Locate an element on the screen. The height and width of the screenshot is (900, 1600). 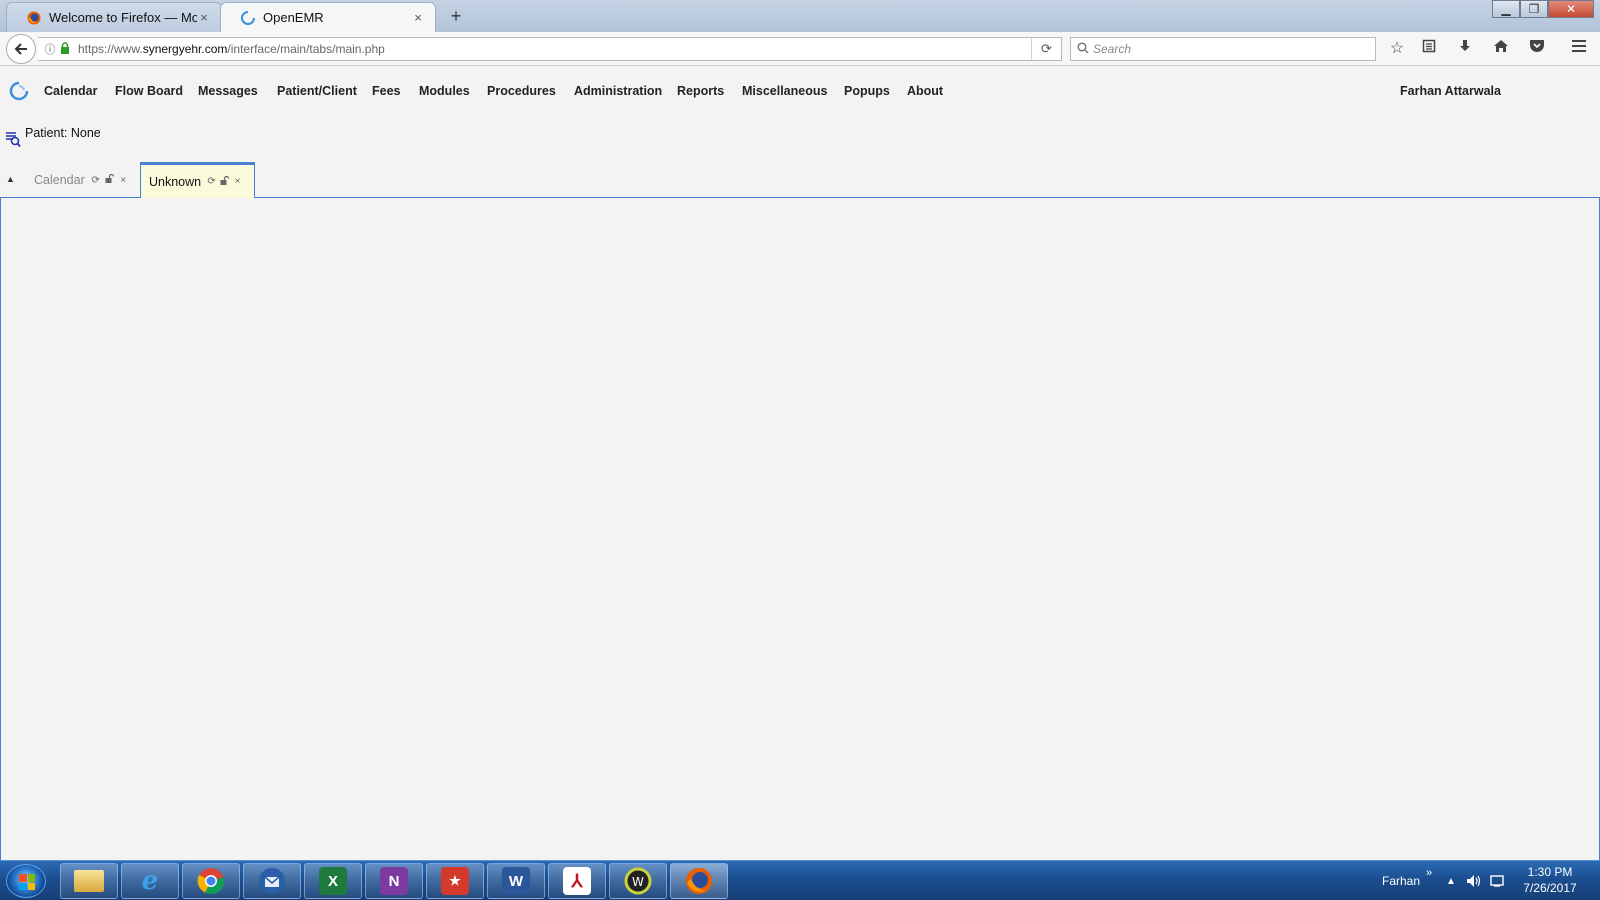
chrome-icon is located at coordinates (211, 881).